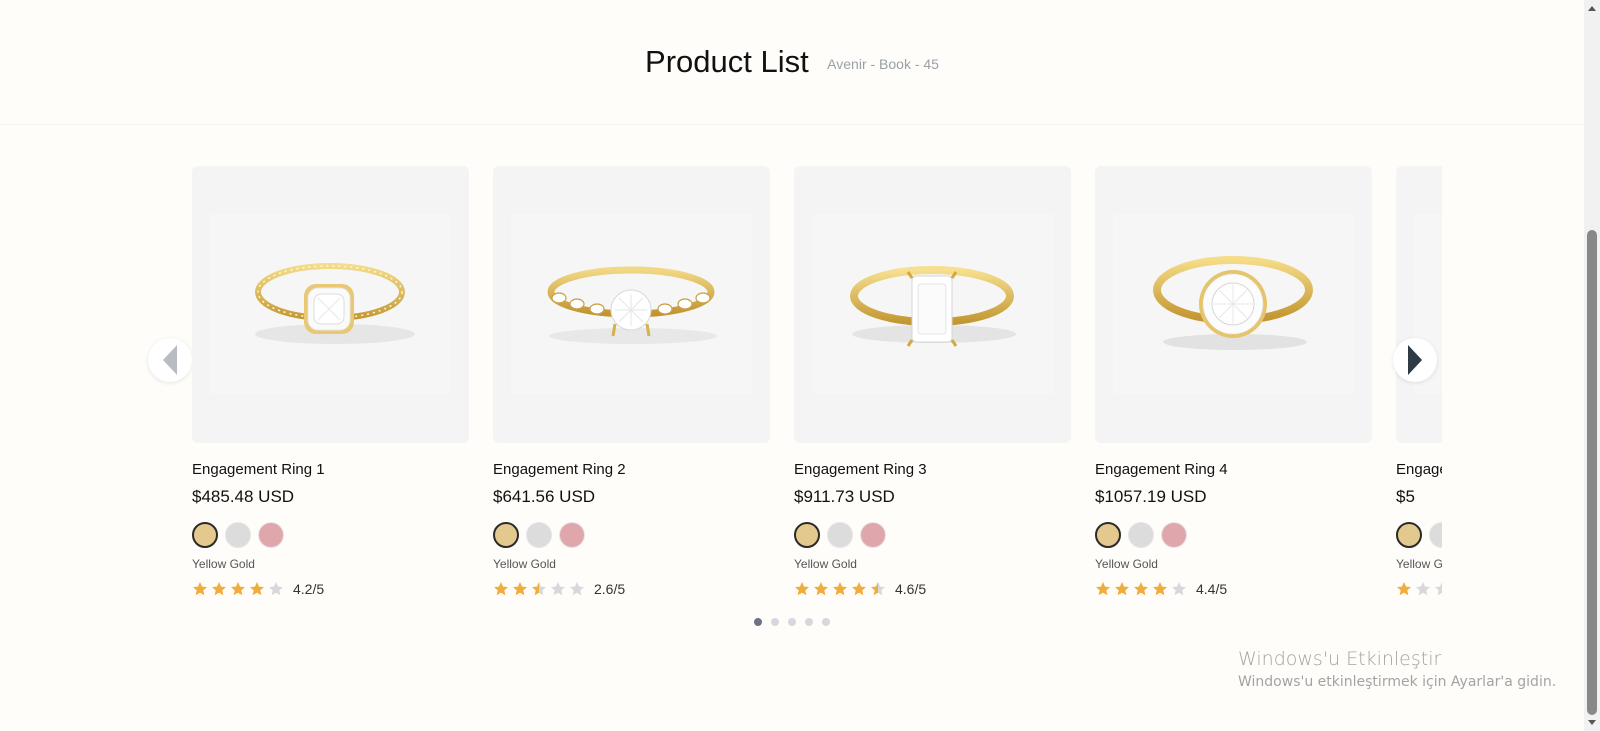  I want to click on rating-value: 4.2/5, so click(309, 589).